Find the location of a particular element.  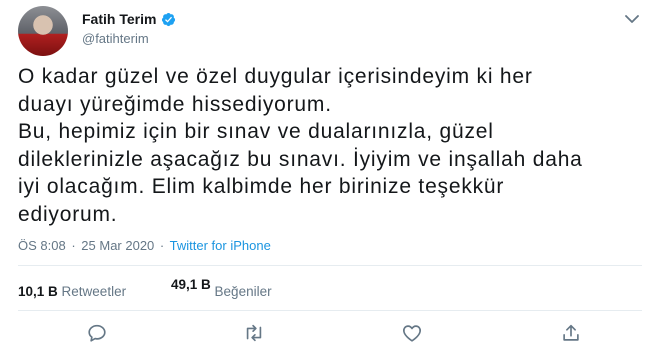

retweets-stat: 10,1 B Retweetler is located at coordinates (72, 291).